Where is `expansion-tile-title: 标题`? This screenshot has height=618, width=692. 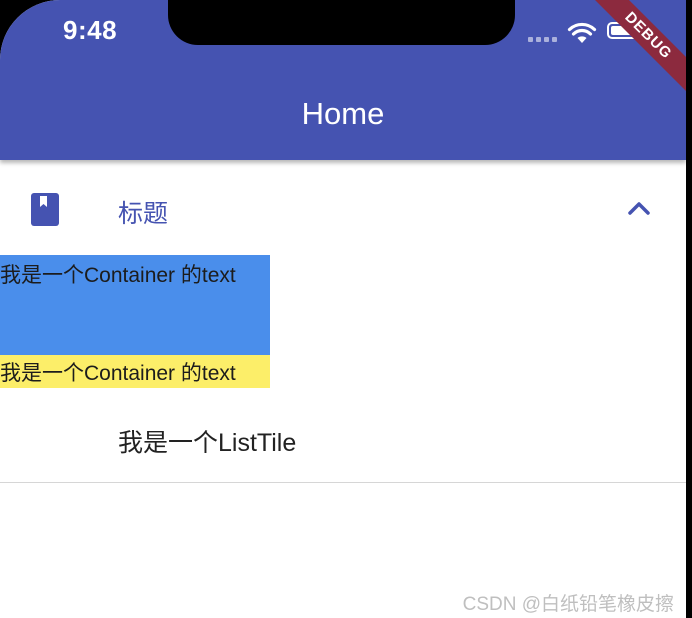 expansion-tile-title: 标题 is located at coordinates (143, 214).